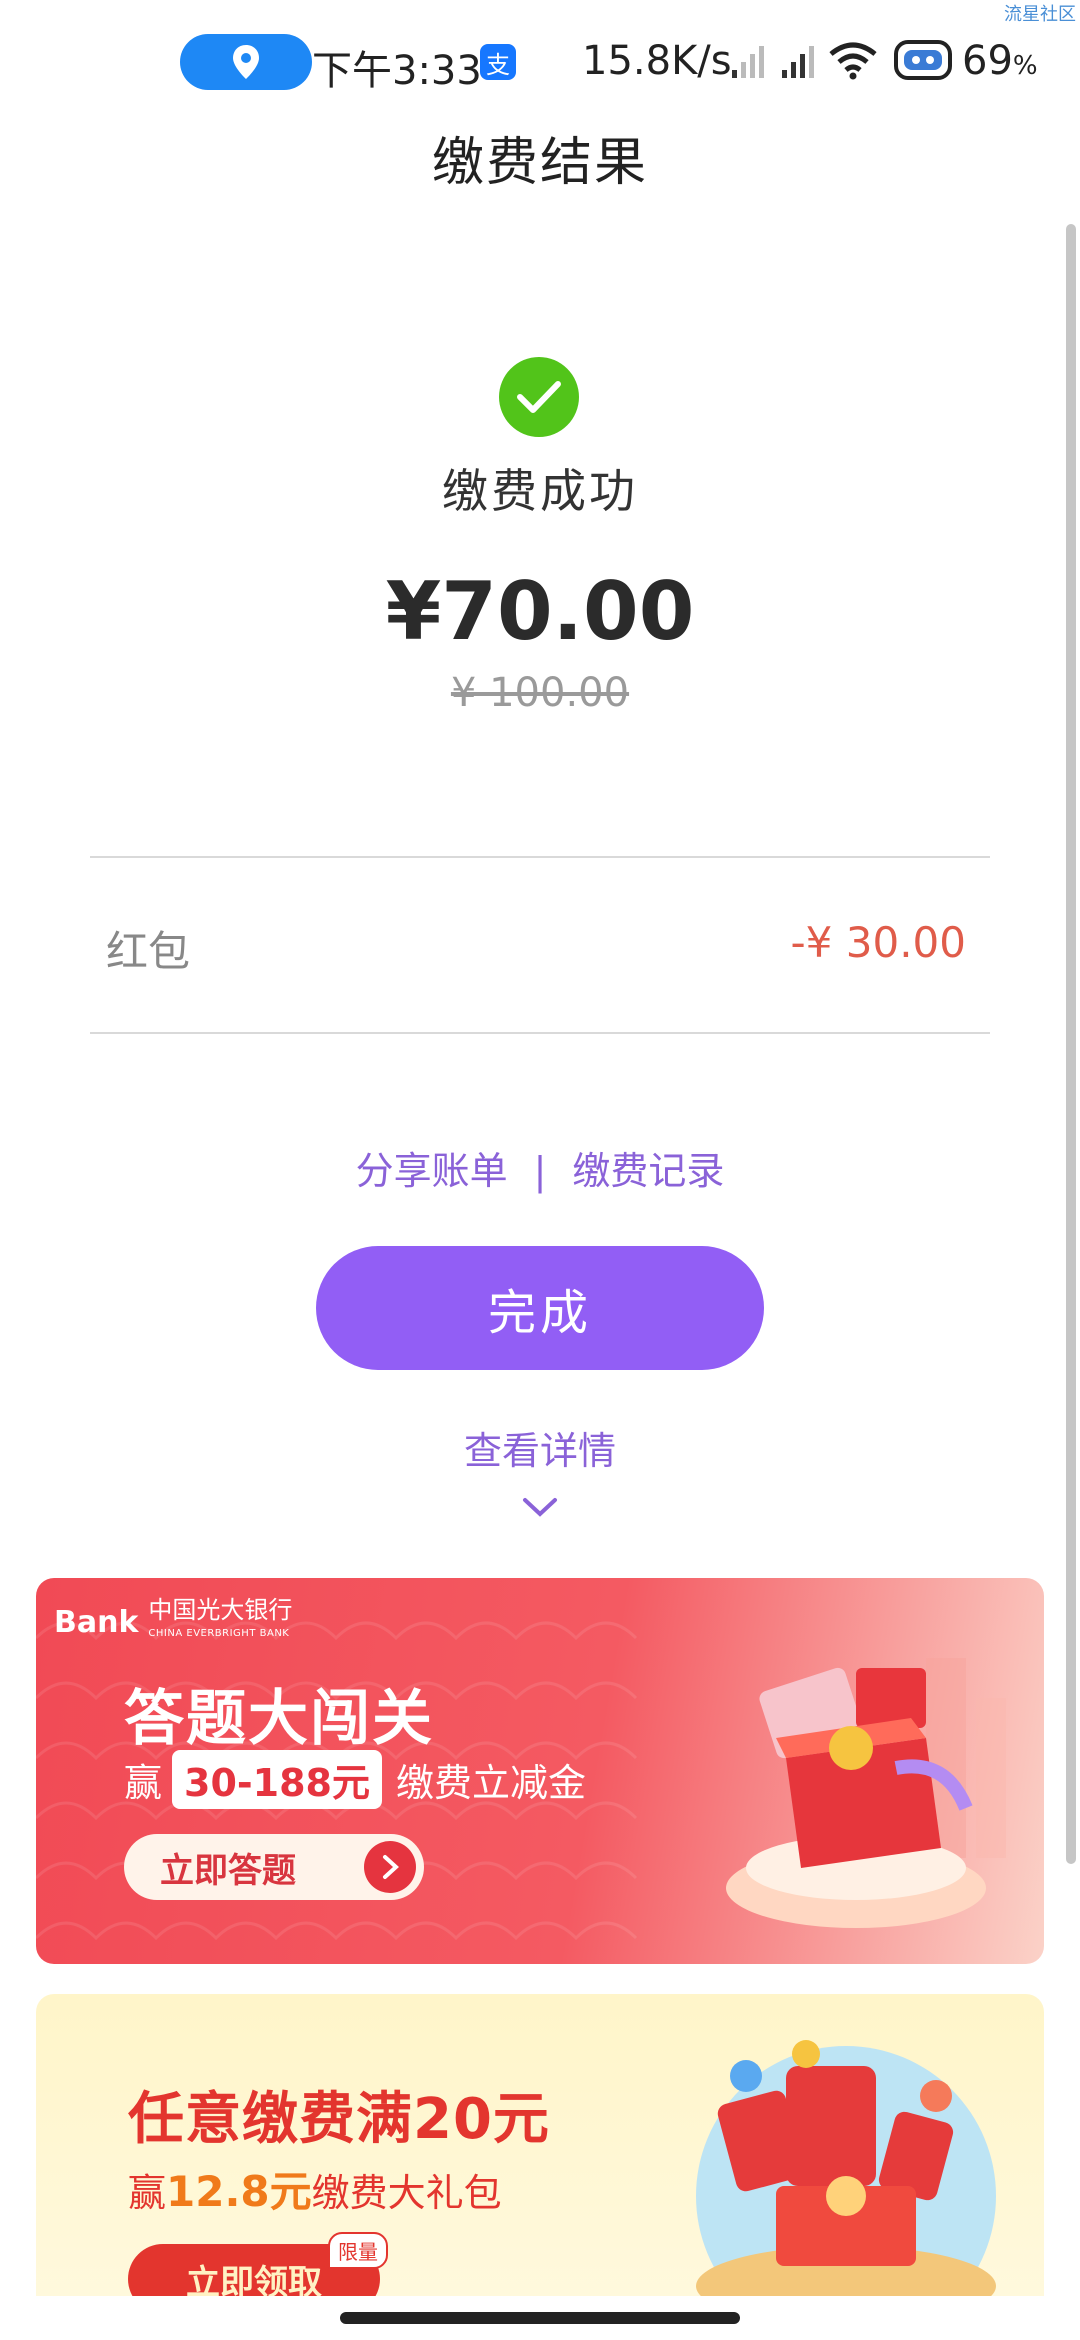 This screenshot has width=1080, height=2340. I want to click on gift-pack-promo-banner: 任意缴费满20元 赢12.8元缴费大礼包 立即领取 限量, so click(540, 2149).